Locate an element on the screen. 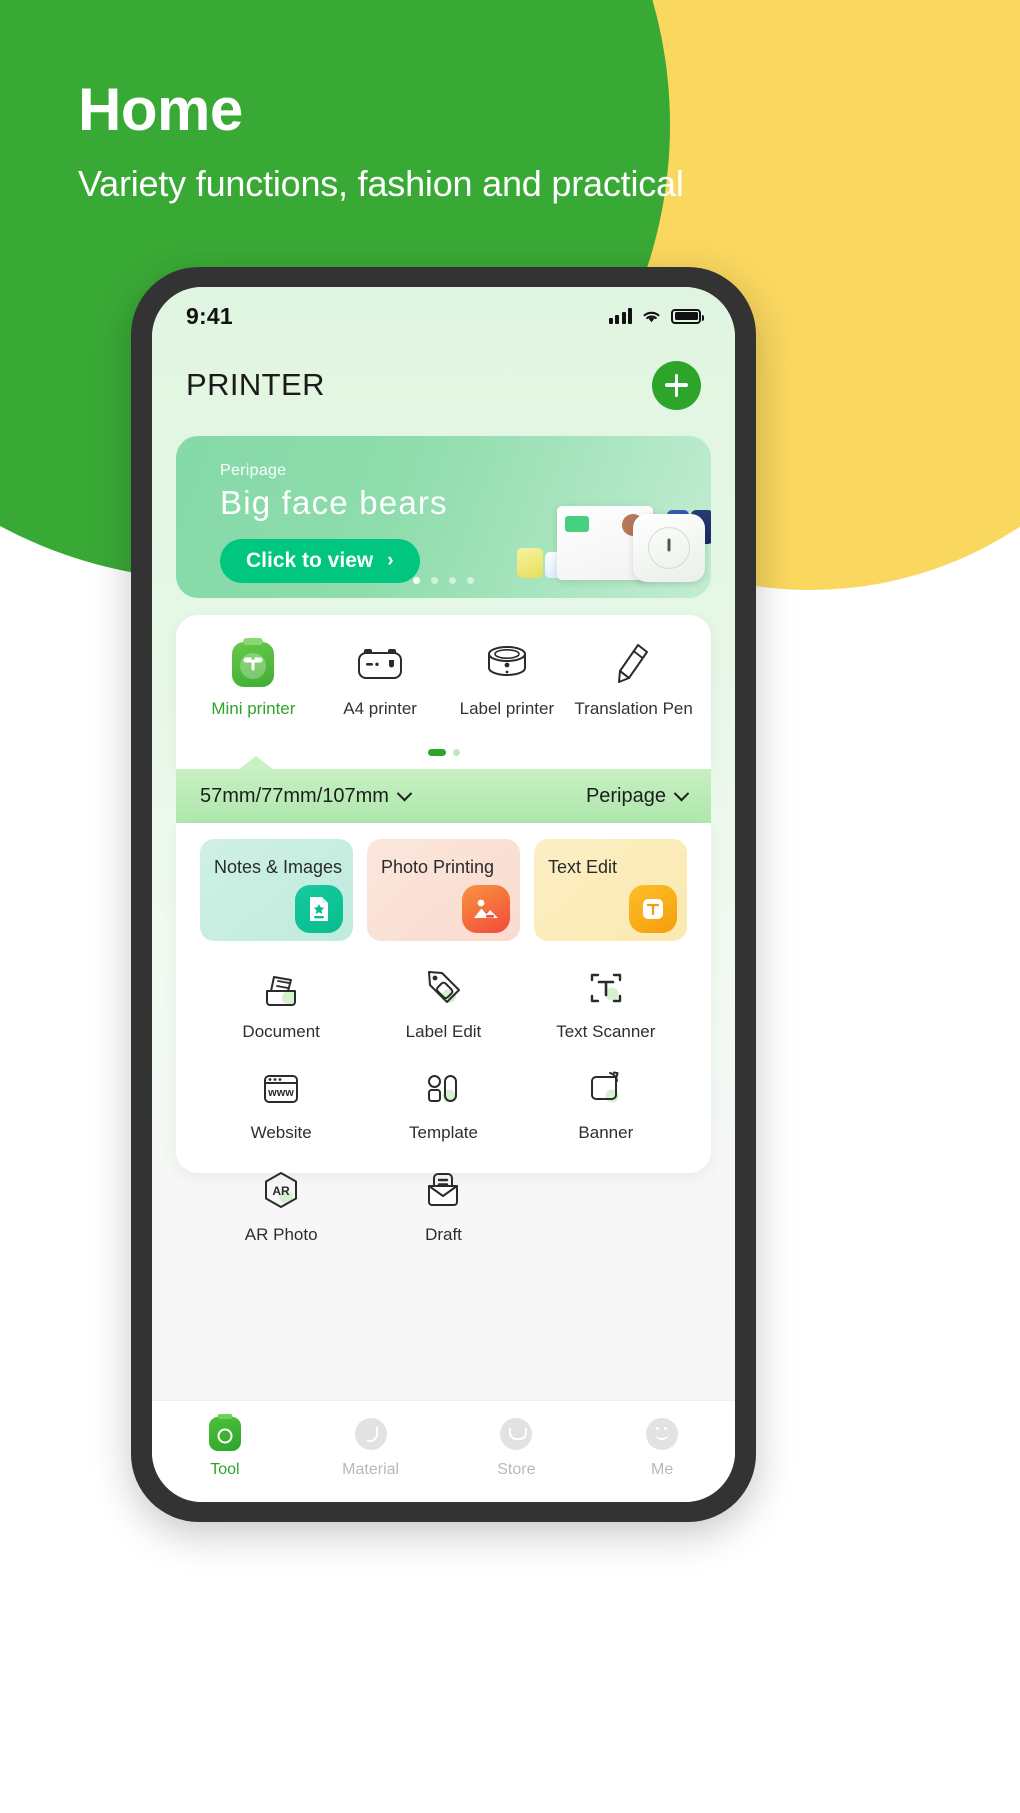 The height and width of the screenshot is (1813, 1020). feature-card-title: Photo Printing is located at coordinates (438, 867).